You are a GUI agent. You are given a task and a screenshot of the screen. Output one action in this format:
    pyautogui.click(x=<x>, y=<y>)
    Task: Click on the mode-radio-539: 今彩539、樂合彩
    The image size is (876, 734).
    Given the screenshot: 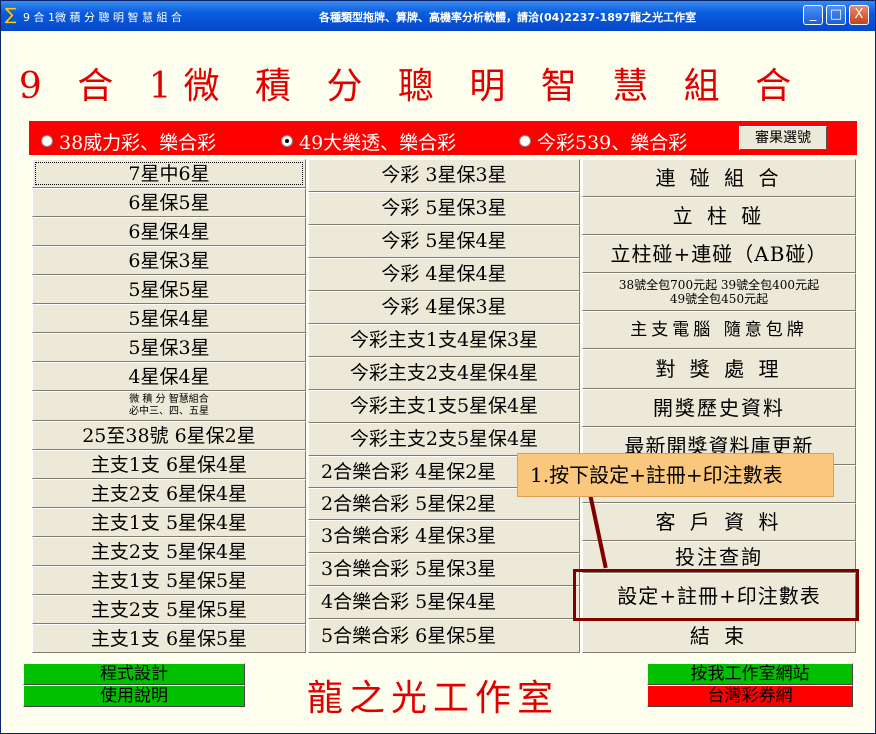 What is the action you would take?
    pyautogui.click(x=603, y=141)
    